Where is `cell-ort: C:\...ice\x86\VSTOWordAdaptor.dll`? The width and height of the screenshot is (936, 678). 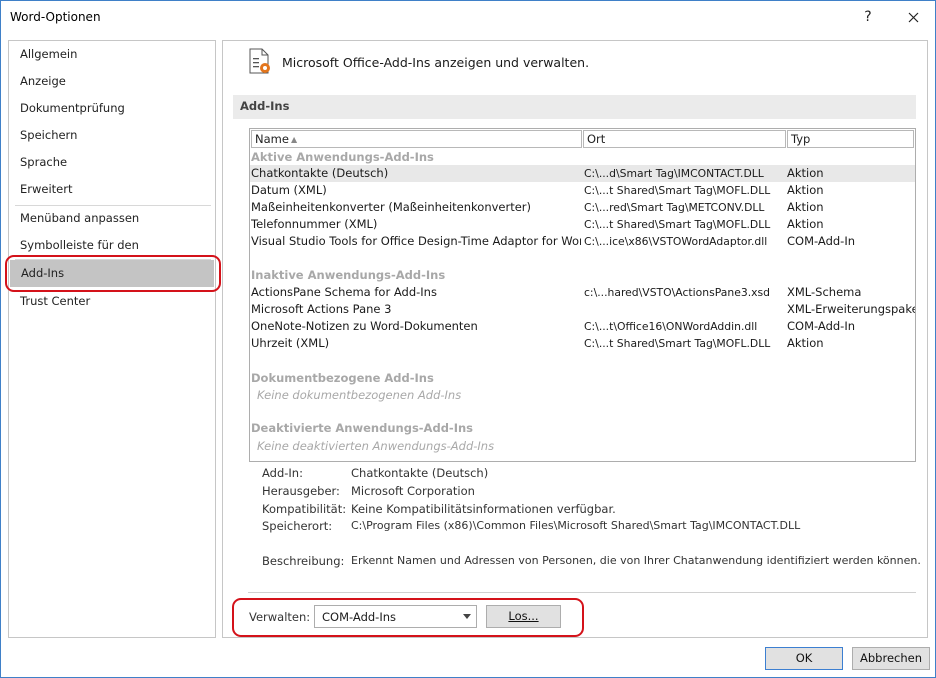 cell-ort: C:\...ice\x86\VSTOWordAdaptor.dll is located at coordinates (676, 241).